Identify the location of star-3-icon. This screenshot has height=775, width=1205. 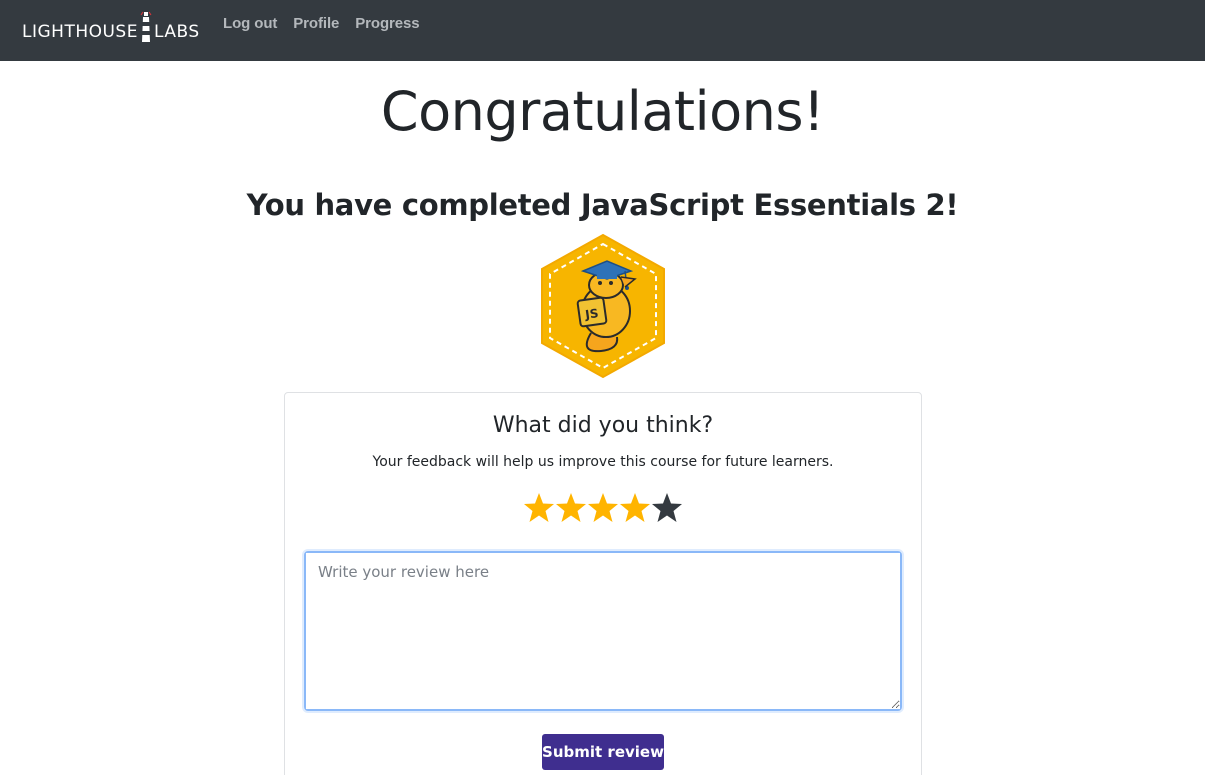
(603, 508).